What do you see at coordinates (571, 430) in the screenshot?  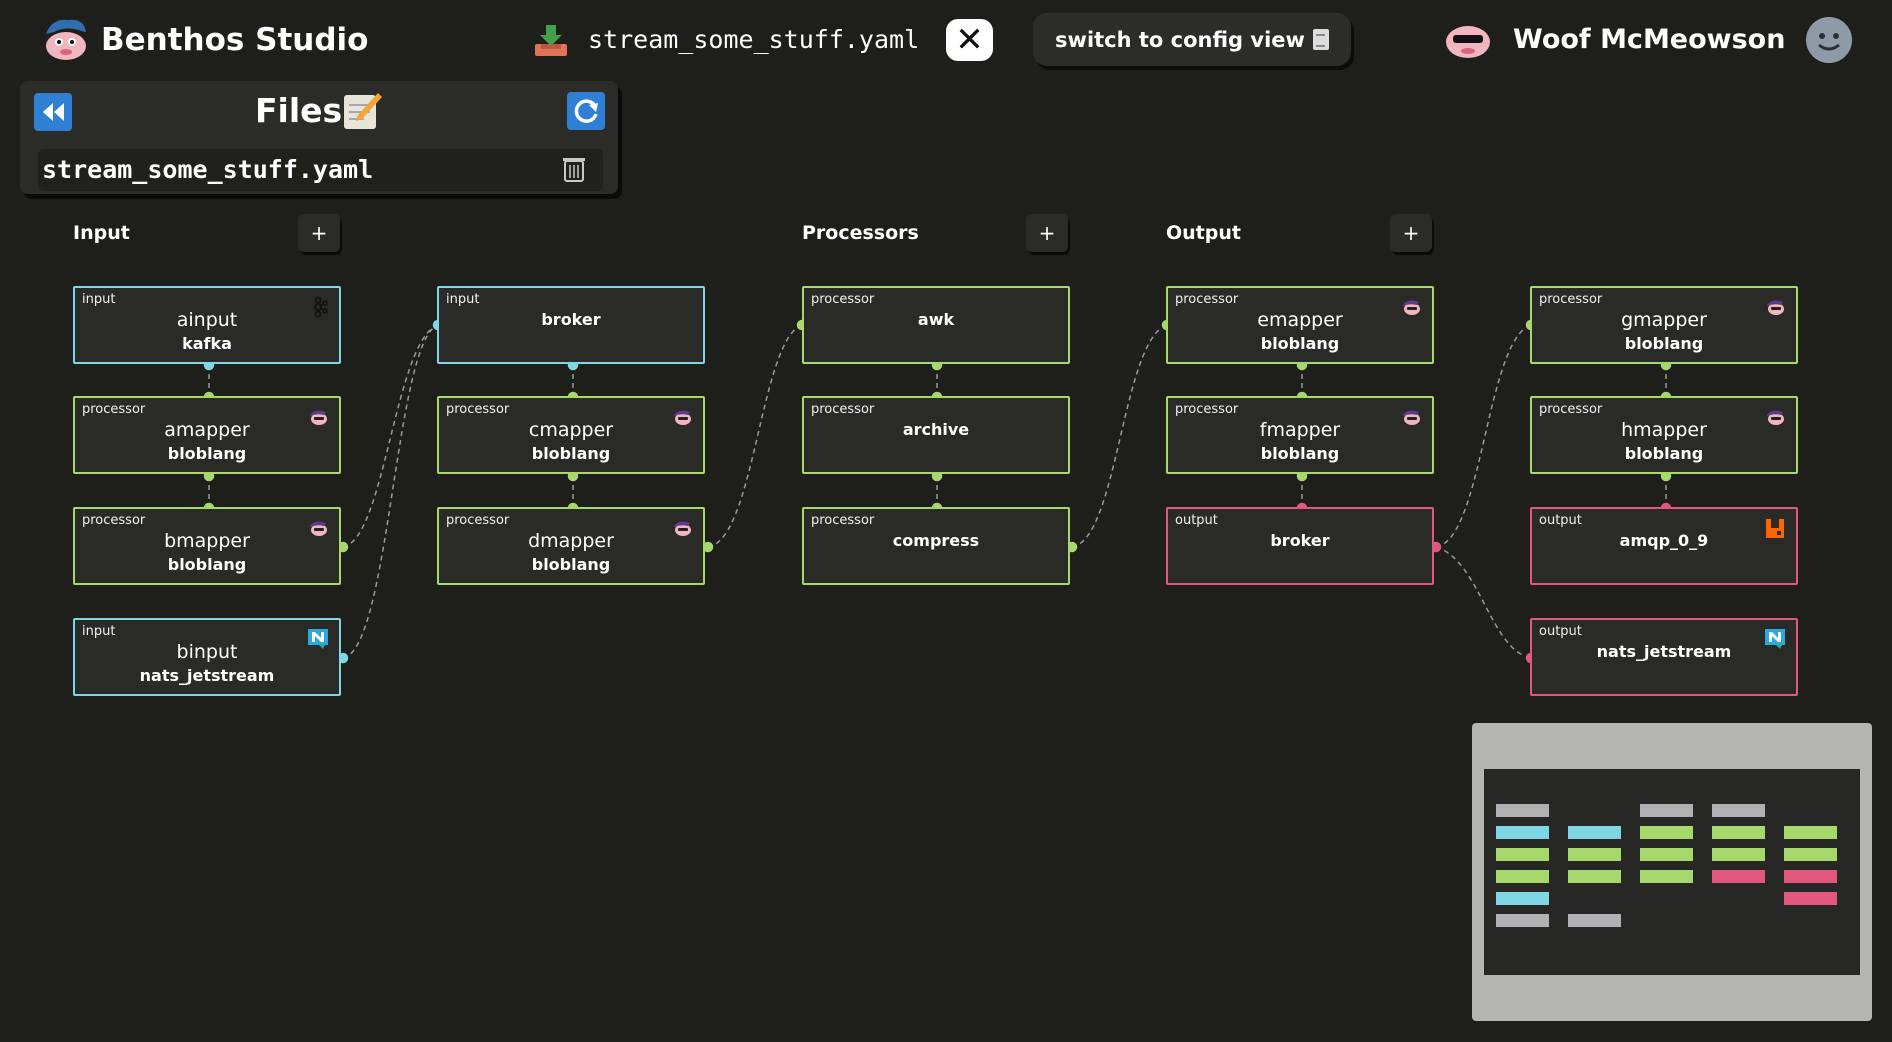 I see `node-label: cmapper` at bounding box center [571, 430].